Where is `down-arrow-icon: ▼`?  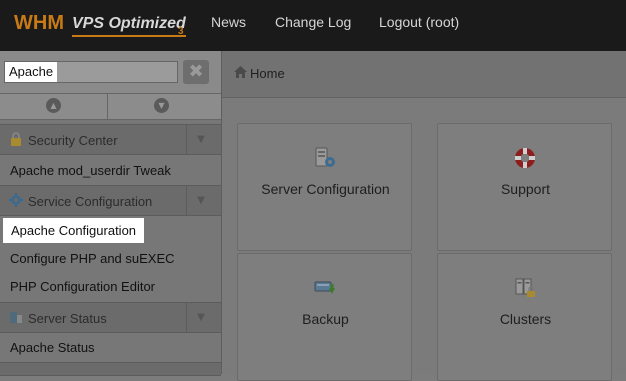
down-arrow-icon: ▼ is located at coordinates (161, 105).